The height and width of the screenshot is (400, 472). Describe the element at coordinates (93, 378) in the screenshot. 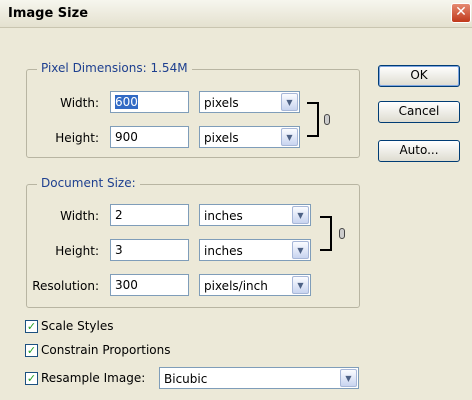

I see `resample-image-label: Resample Image:` at that location.